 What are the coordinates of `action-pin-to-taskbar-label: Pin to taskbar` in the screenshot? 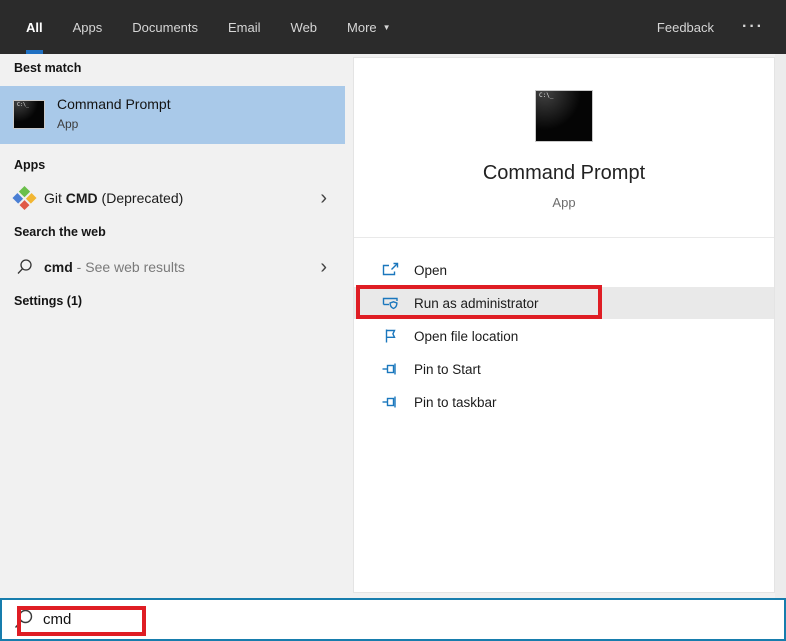 It's located at (455, 402).